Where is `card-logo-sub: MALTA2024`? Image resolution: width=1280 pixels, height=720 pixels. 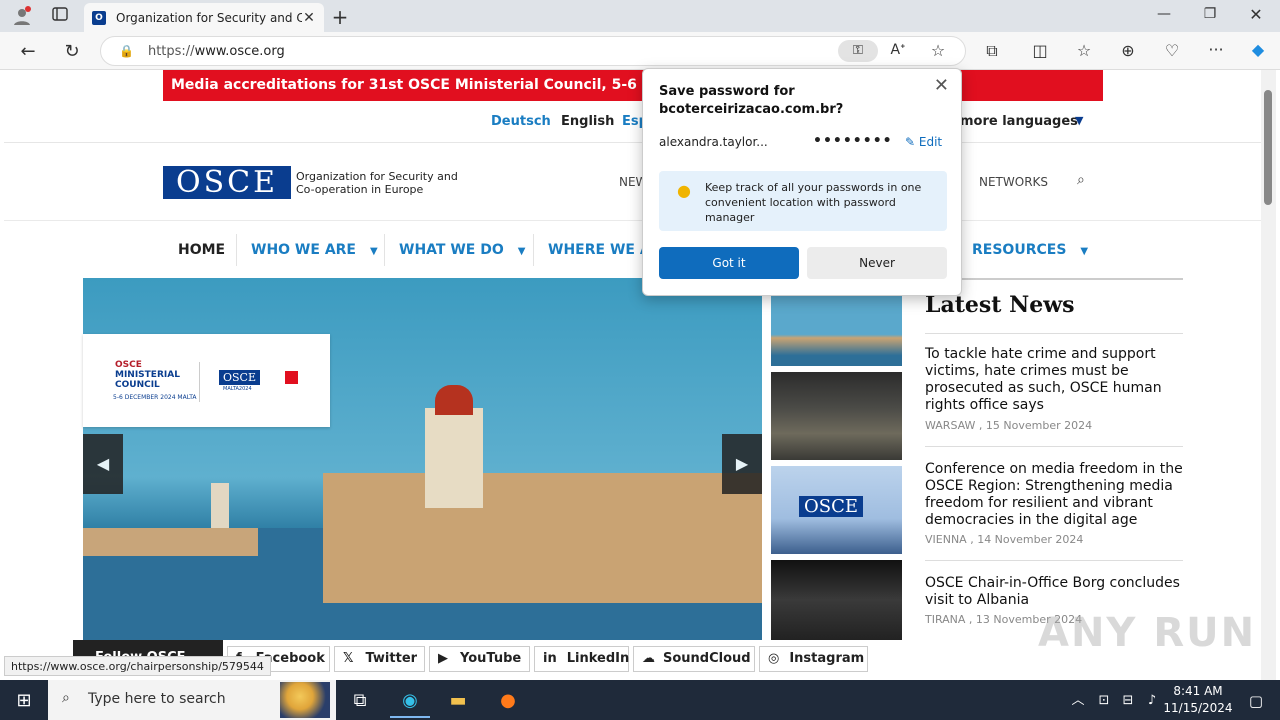 card-logo-sub: MALTA2024 is located at coordinates (237, 389).